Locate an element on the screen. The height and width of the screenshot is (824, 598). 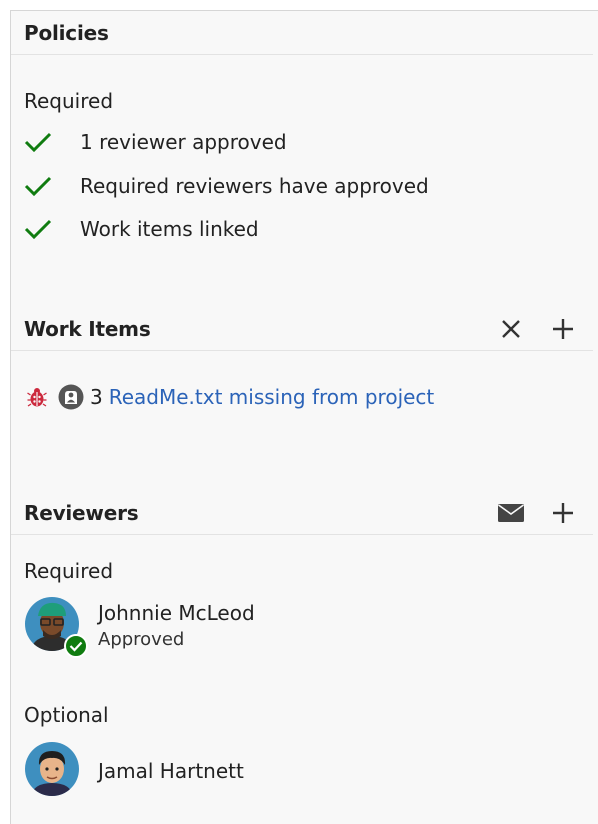
reviewer-info: Jamal Hartnett is located at coordinates (171, 771).